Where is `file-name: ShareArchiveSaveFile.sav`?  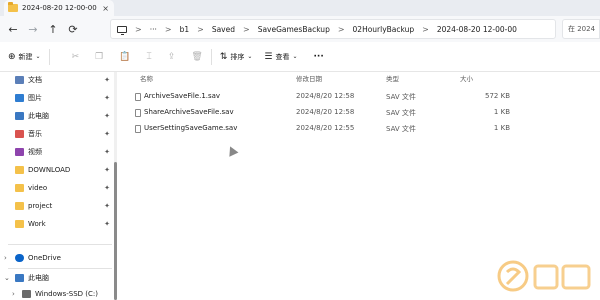
file-name: ShareArchiveSaveFile.sav is located at coordinates (189, 112).